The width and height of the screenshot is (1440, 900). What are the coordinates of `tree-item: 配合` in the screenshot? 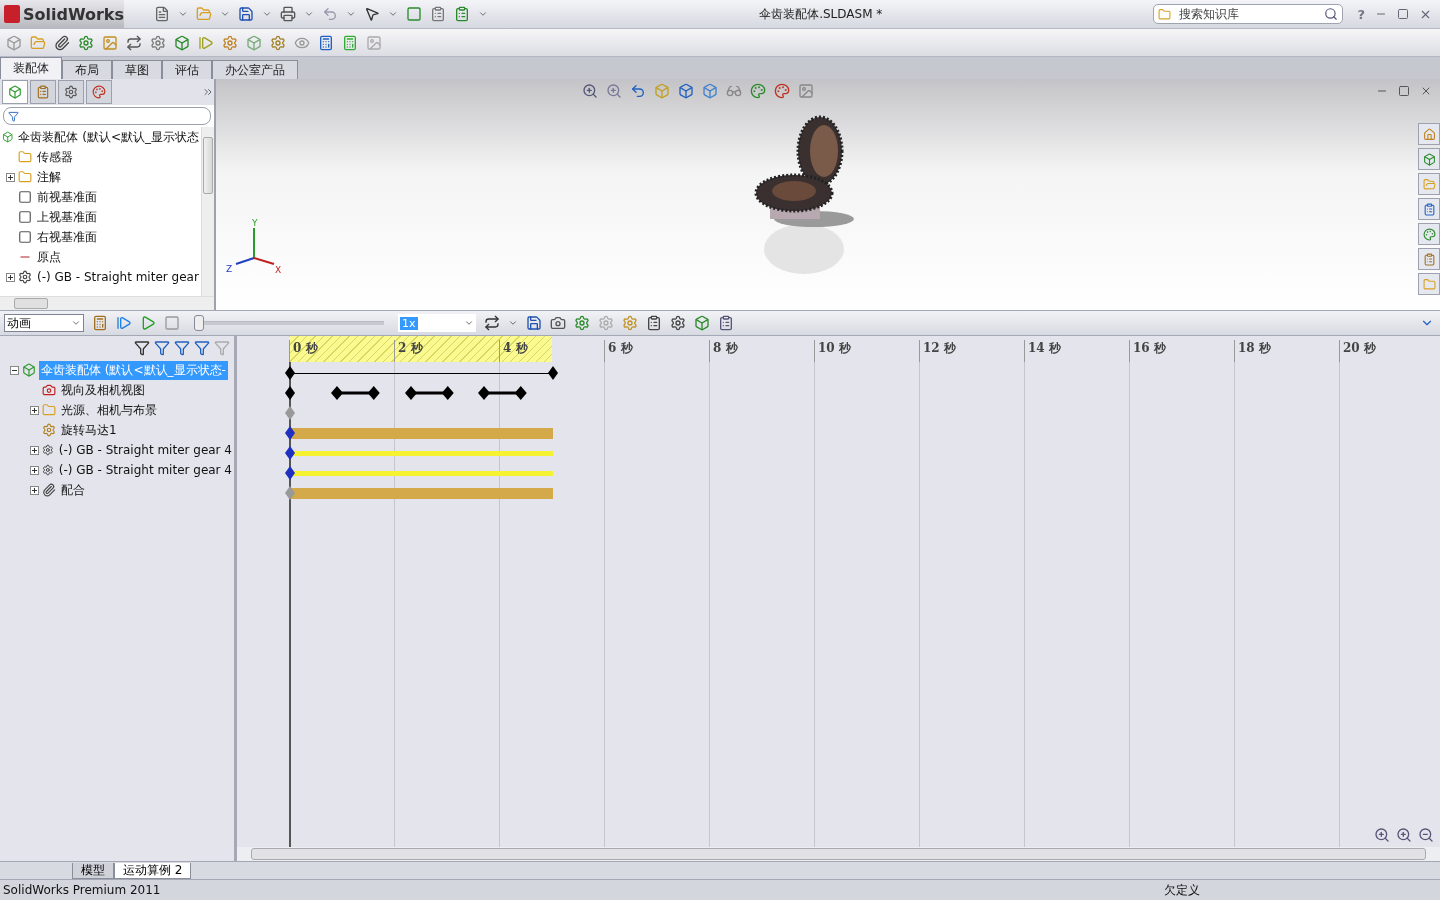 It's located at (73, 490).